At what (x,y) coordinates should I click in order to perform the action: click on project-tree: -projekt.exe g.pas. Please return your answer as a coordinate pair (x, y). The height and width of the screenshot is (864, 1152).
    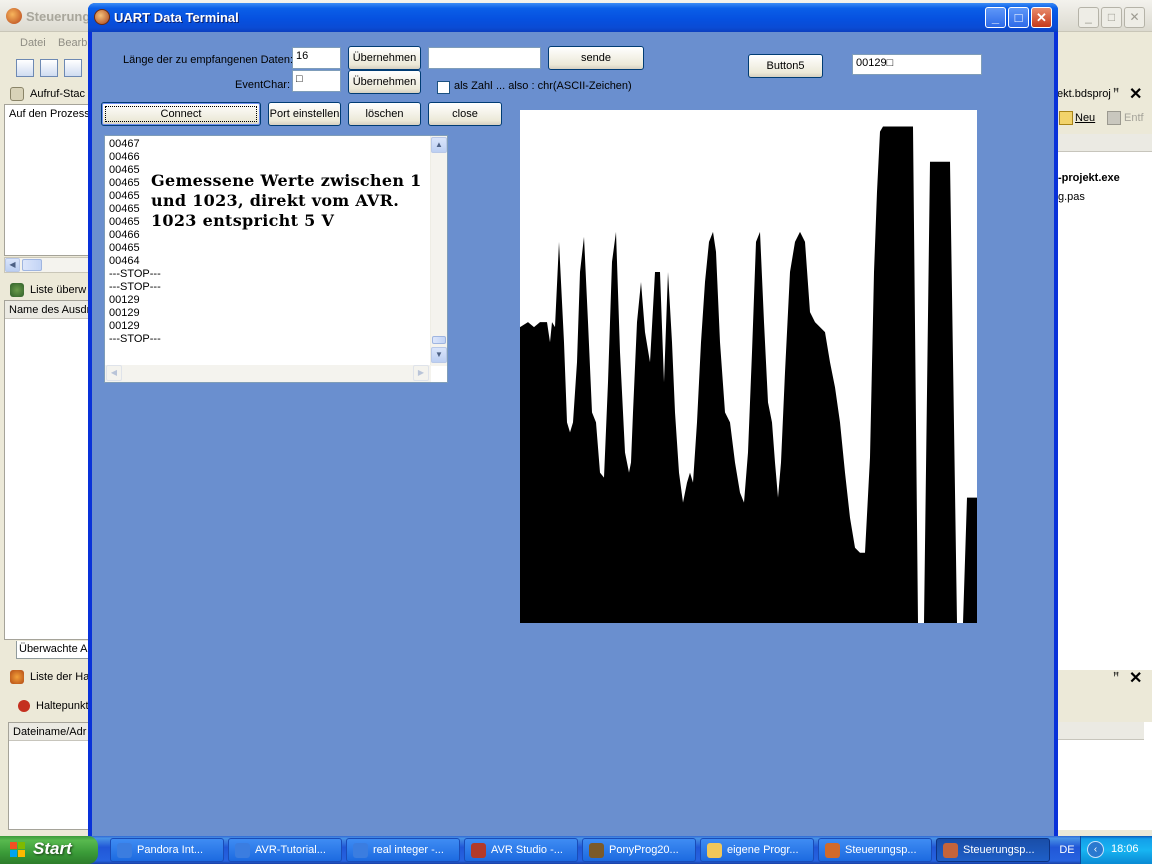
    Looking at the image, I should click on (1104, 402).